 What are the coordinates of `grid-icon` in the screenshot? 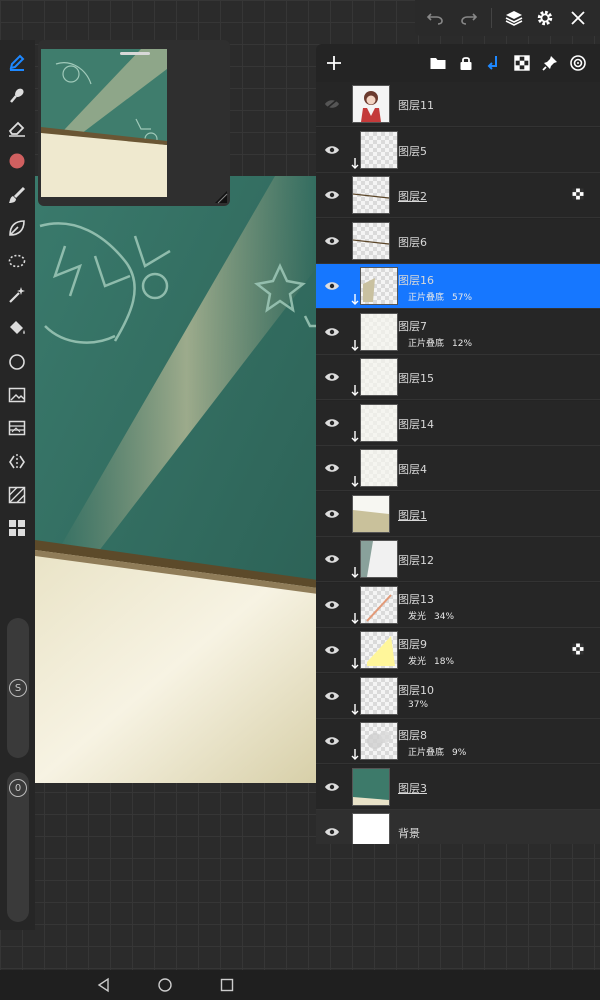 It's located at (17, 528).